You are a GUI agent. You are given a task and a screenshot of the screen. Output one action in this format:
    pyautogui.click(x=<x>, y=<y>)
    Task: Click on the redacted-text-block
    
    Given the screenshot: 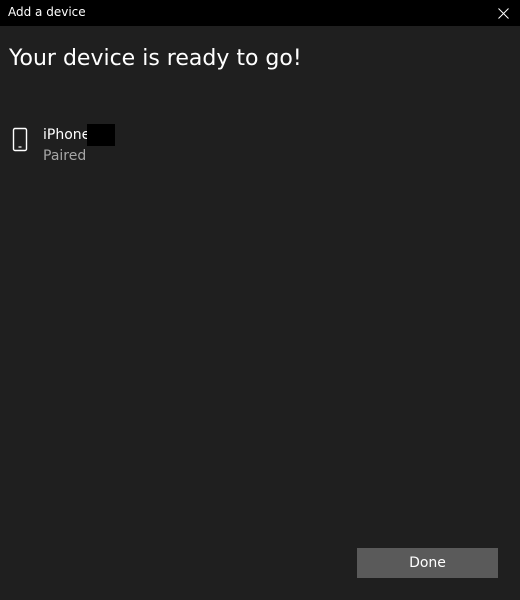 What is the action you would take?
    pyautogui.click(x=101, y=135)
    